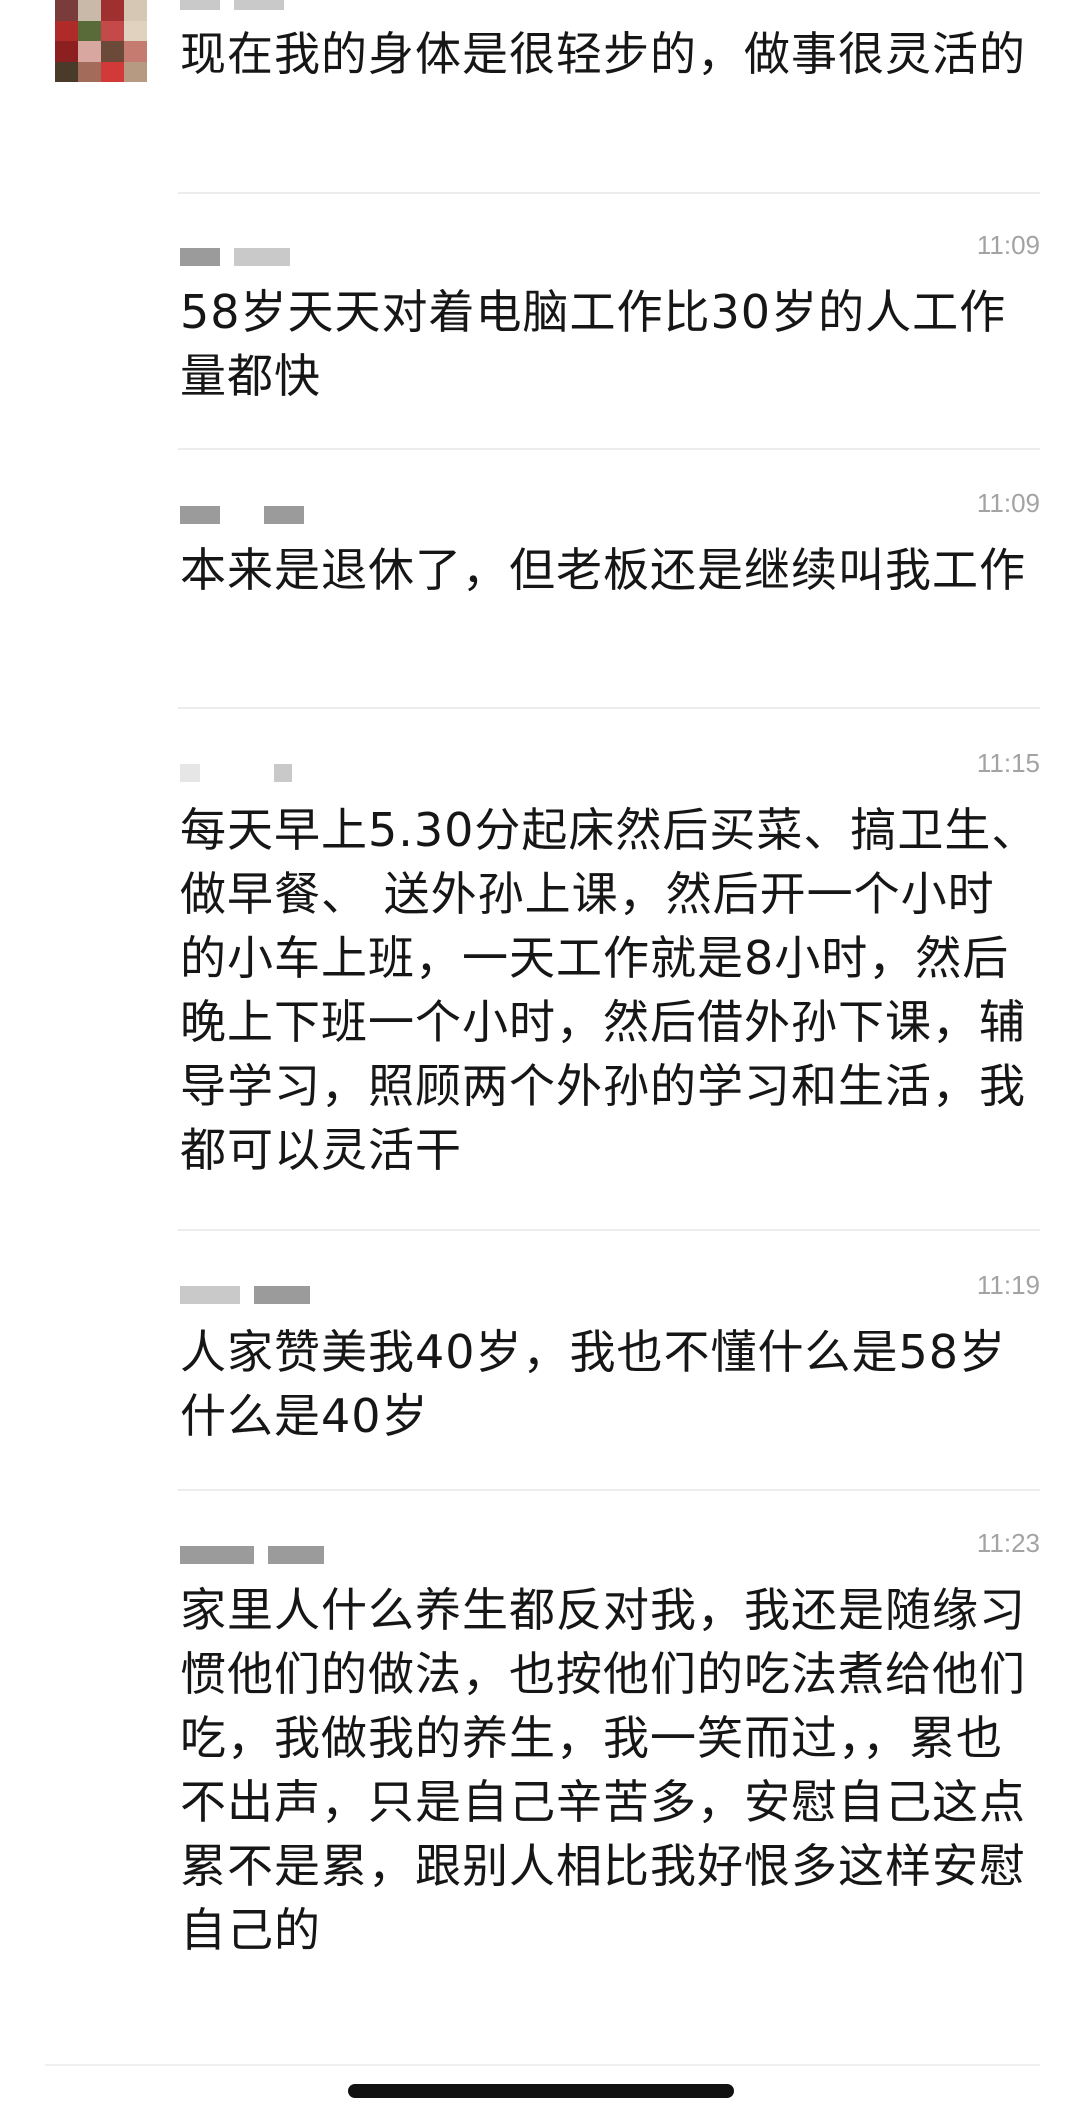 Image resolution: width=1080 pixels, height=2122 pixels. Describe the element at coordinates (101, 41) in the screenshot. I see `sender-avatar` at that location.